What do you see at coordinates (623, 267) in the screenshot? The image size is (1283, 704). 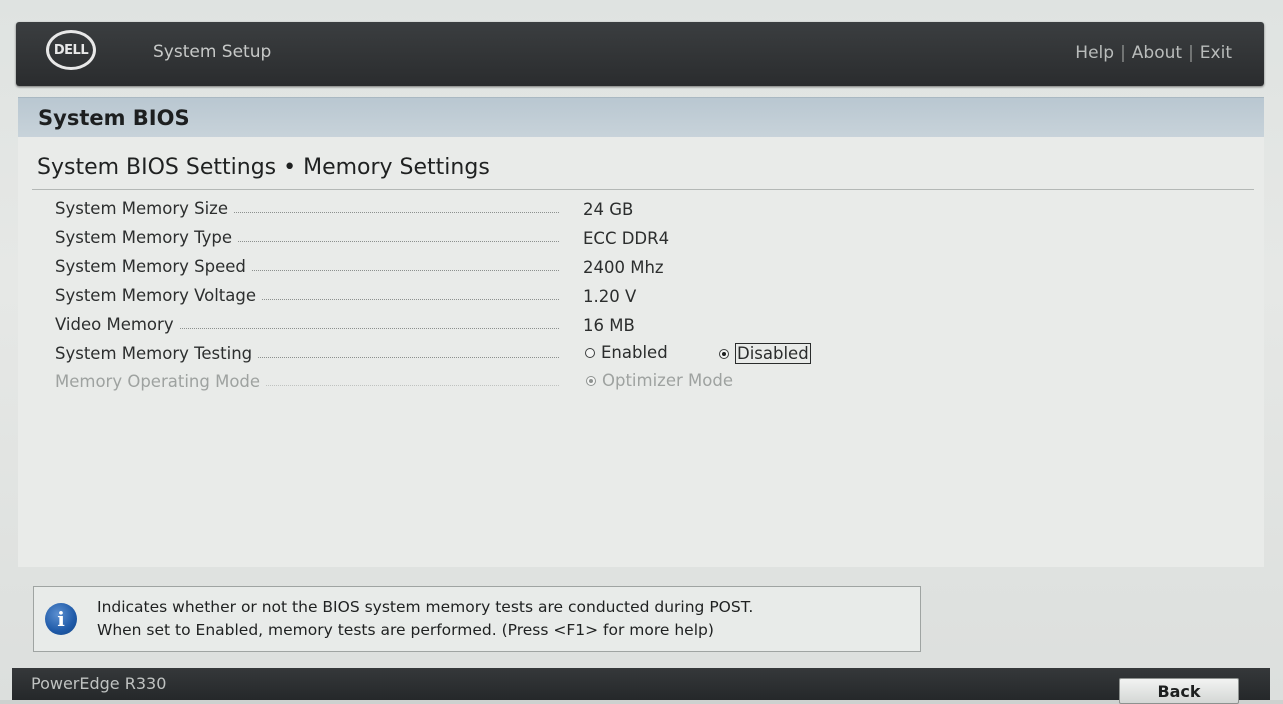 I see `setting-value: 2400 Mhz` at bounding box center [623, 267].